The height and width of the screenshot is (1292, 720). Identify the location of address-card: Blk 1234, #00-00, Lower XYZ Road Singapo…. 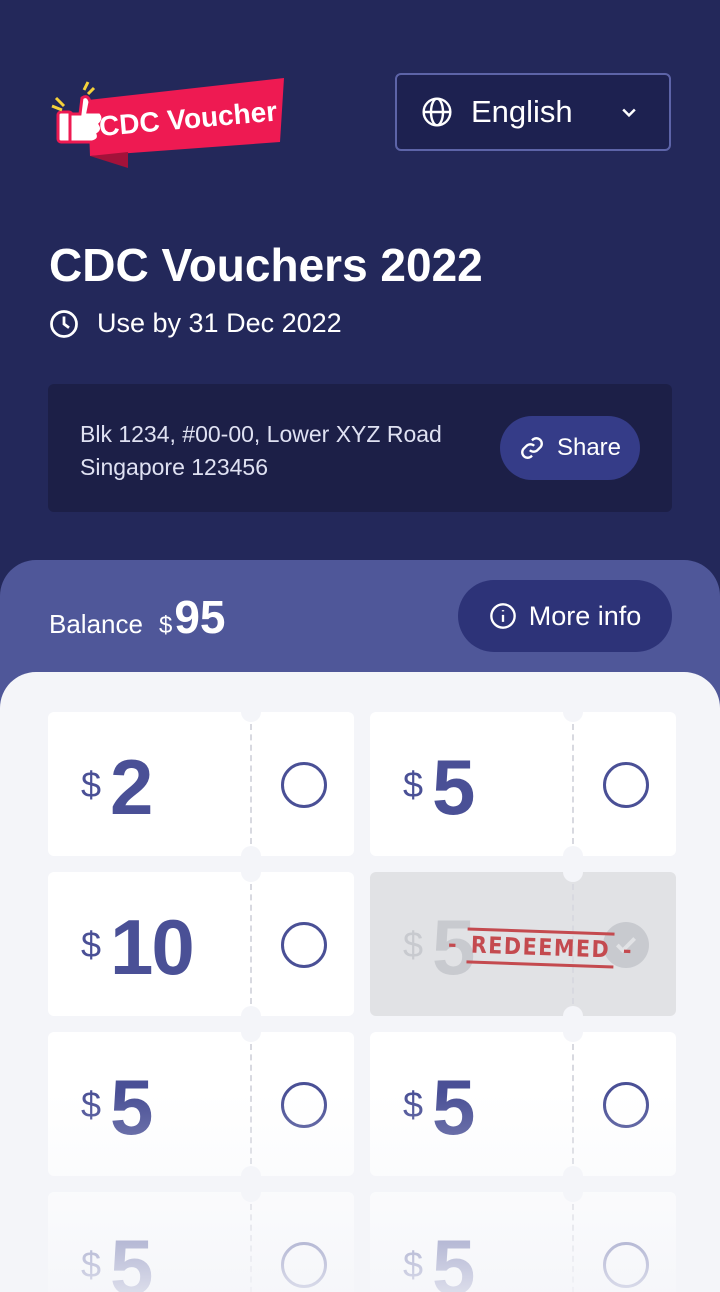
(360, 448).